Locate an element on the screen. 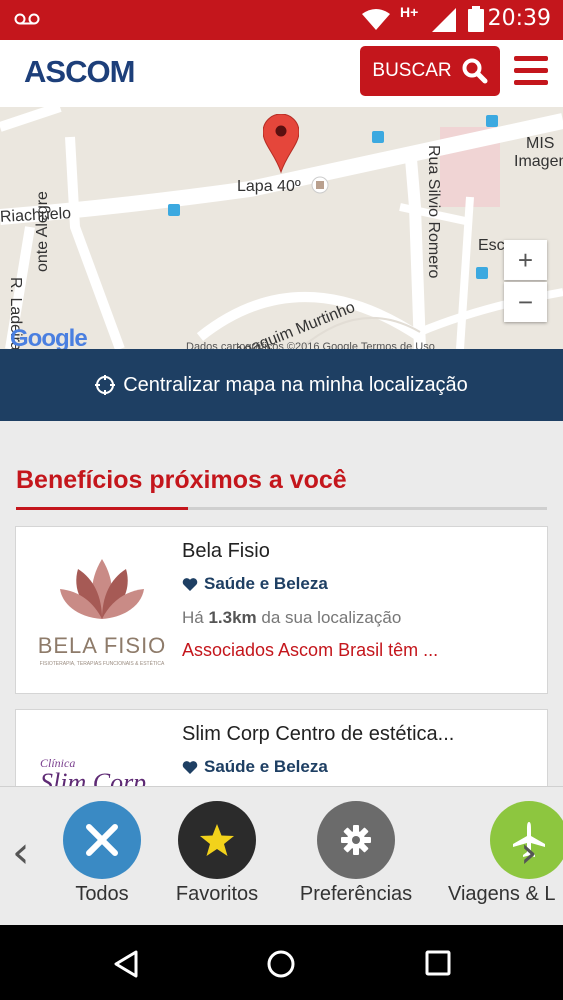 This screenshot has width=563, height=1000. location-pin-icon is located at coordinates (281, 144).